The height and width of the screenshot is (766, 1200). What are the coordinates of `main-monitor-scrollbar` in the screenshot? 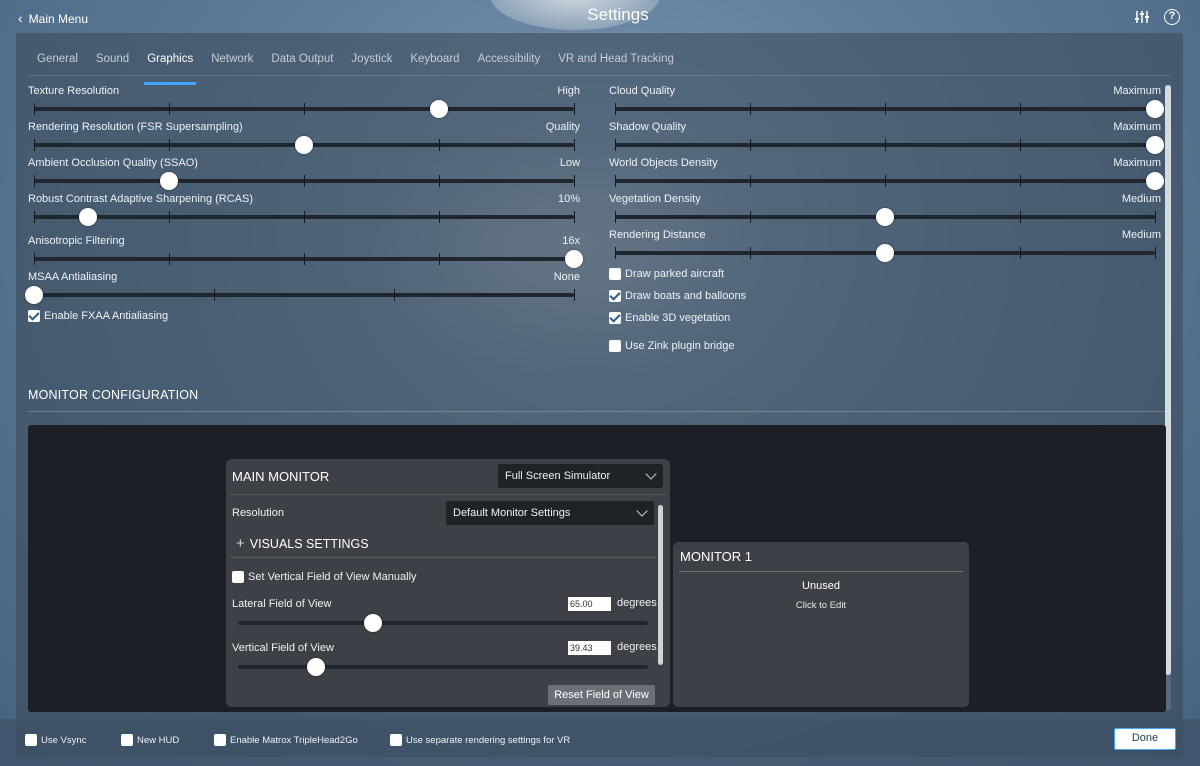 It's located at (660, 585).